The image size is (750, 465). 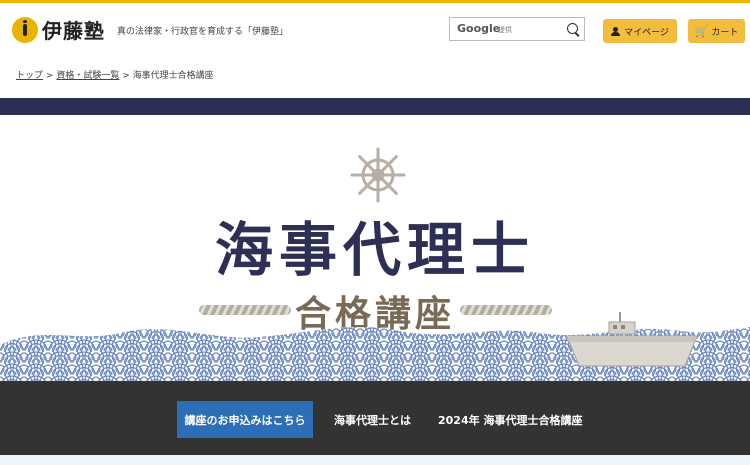 I want to click on user-icon, so click(x=616, y=31).